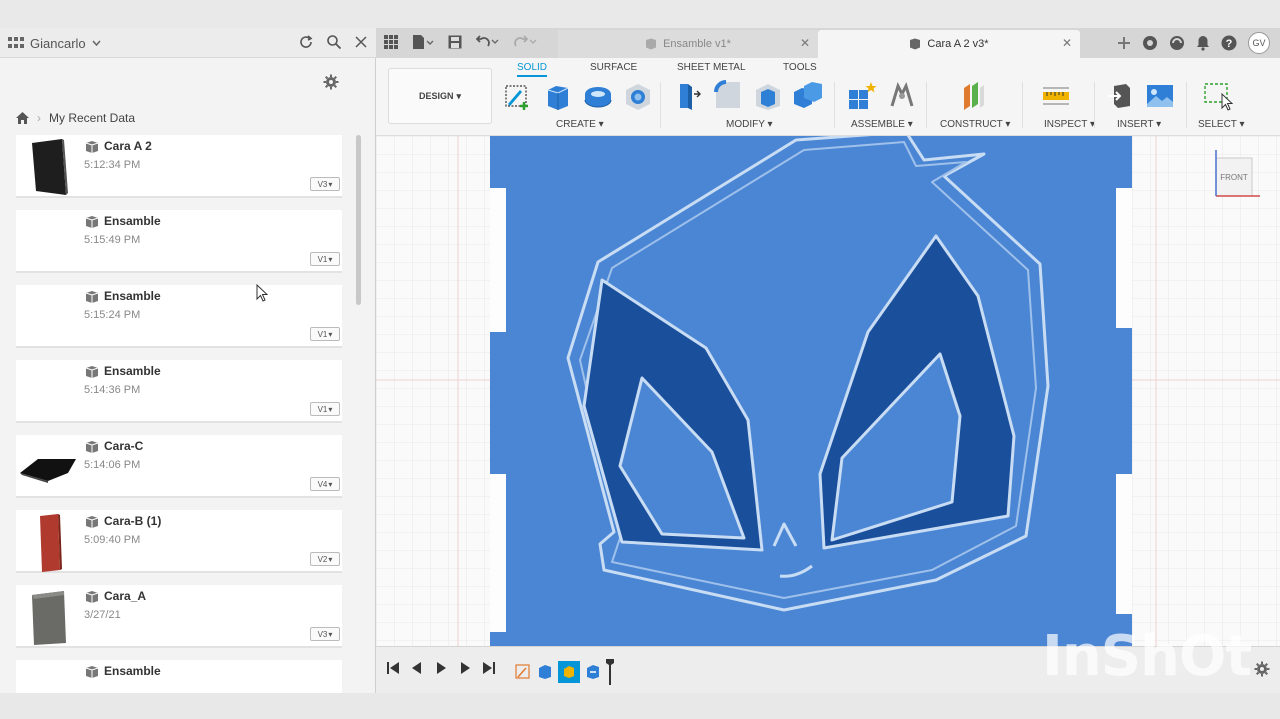 The width and height of the screenshot is (1280, 719). I want to click on item-name: Cara-B (1), so click(133, 521).